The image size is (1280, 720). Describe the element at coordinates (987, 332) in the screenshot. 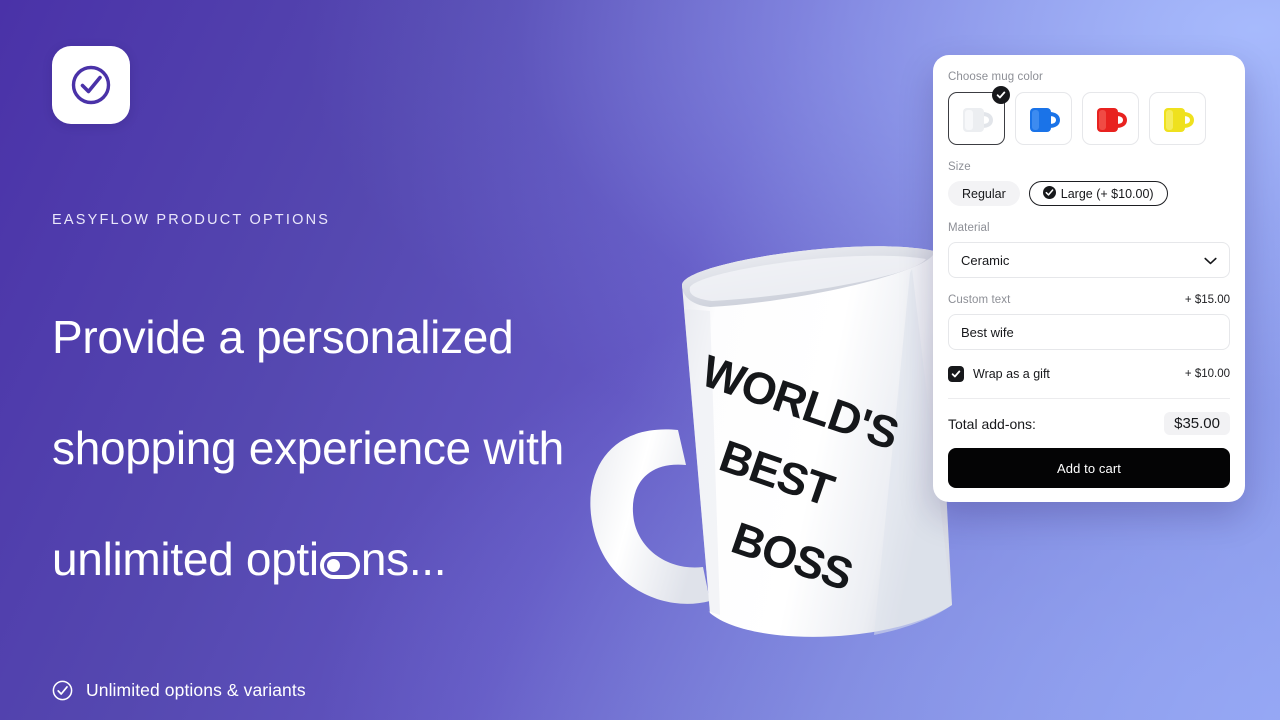

I see `custom-text-value: Best wife` at that location.